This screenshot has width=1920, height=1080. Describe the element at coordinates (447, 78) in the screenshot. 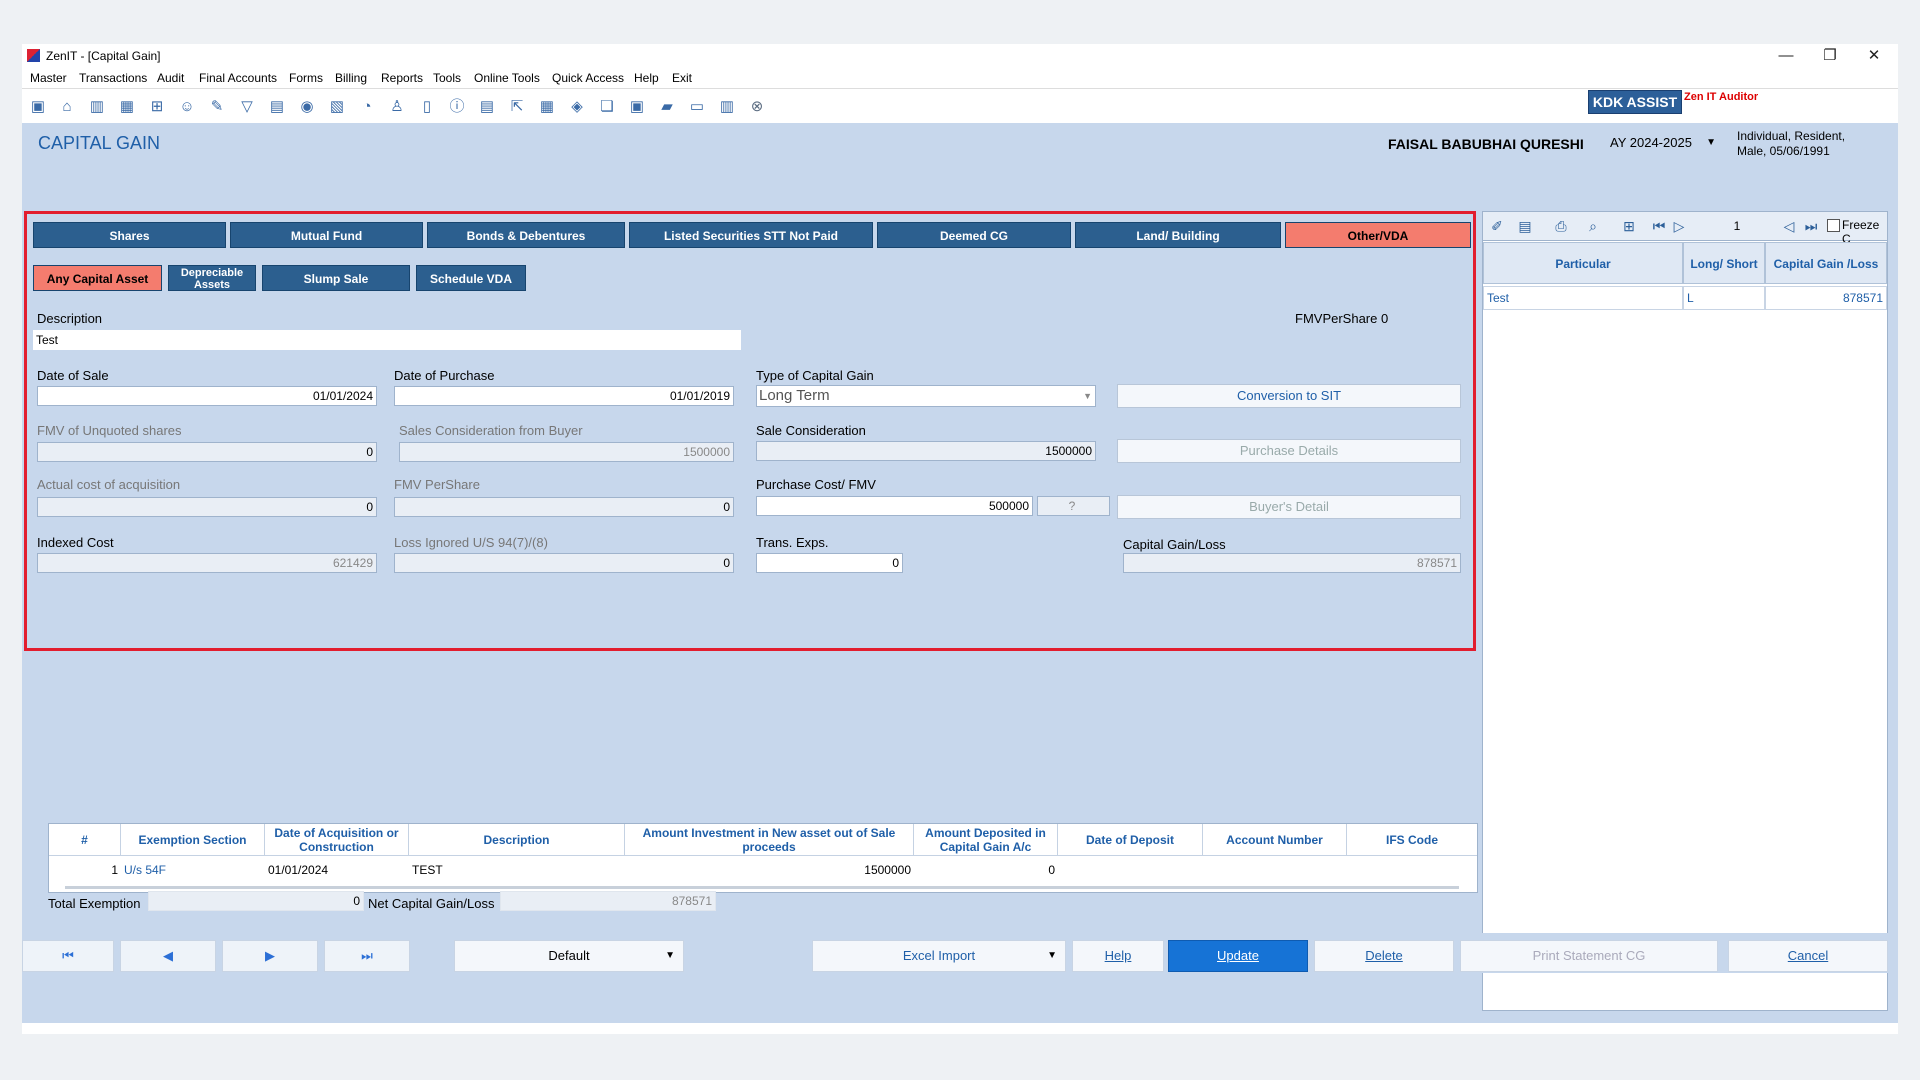

I see `menu-tools: Tools` at that location.